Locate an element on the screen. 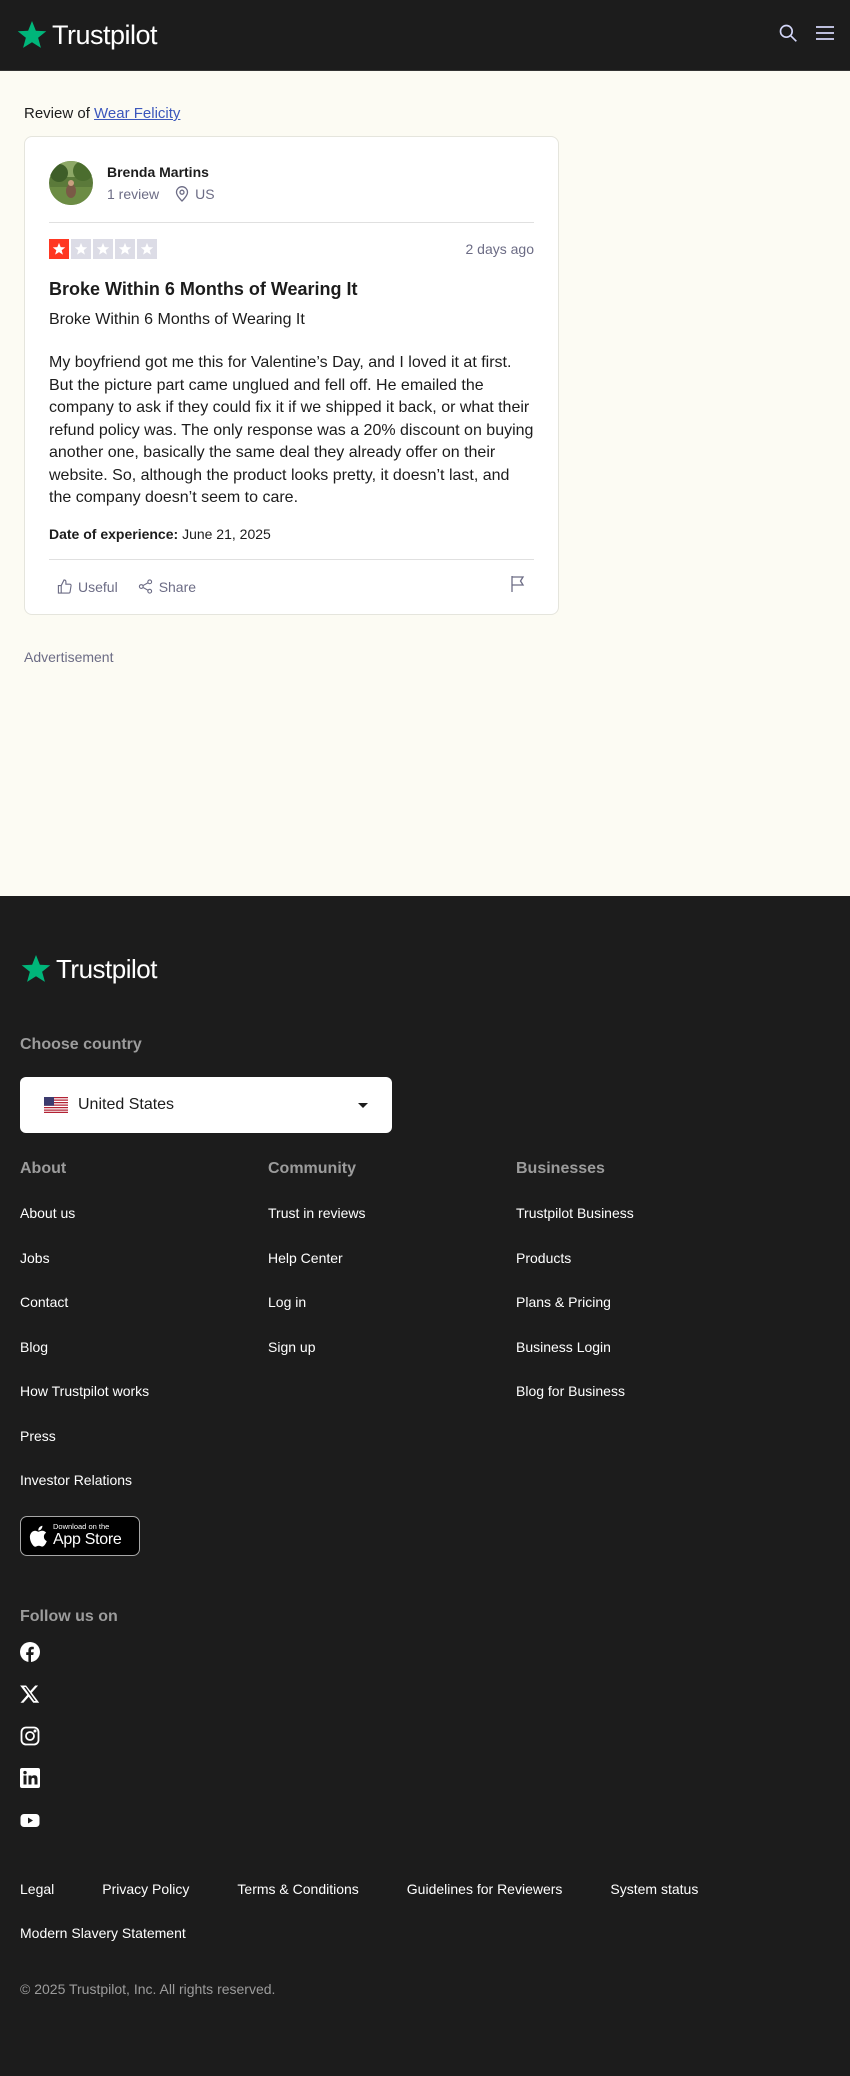  share-label: Share is located at coordinates (177, 586).